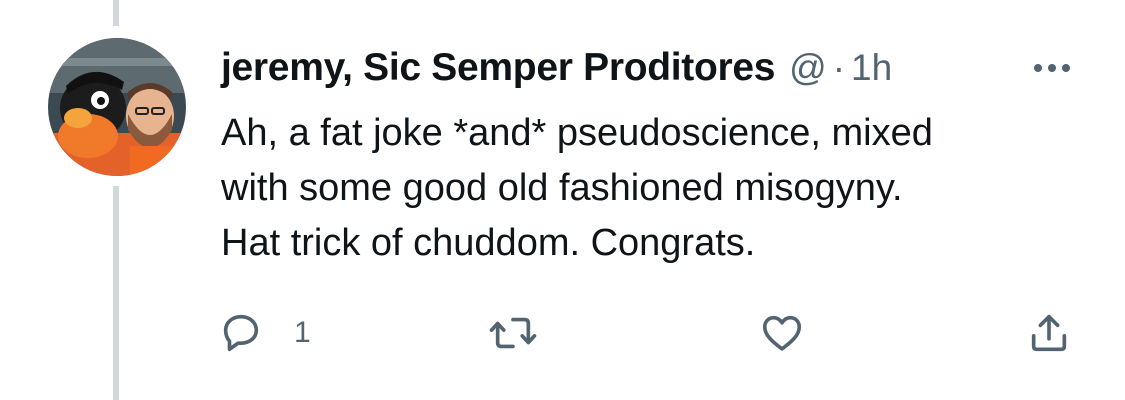 This screenshot has width=1125, height=400. Describe the element at coordinates (302, 332) in the screenshot. I see `reply-count: 1` at that location.